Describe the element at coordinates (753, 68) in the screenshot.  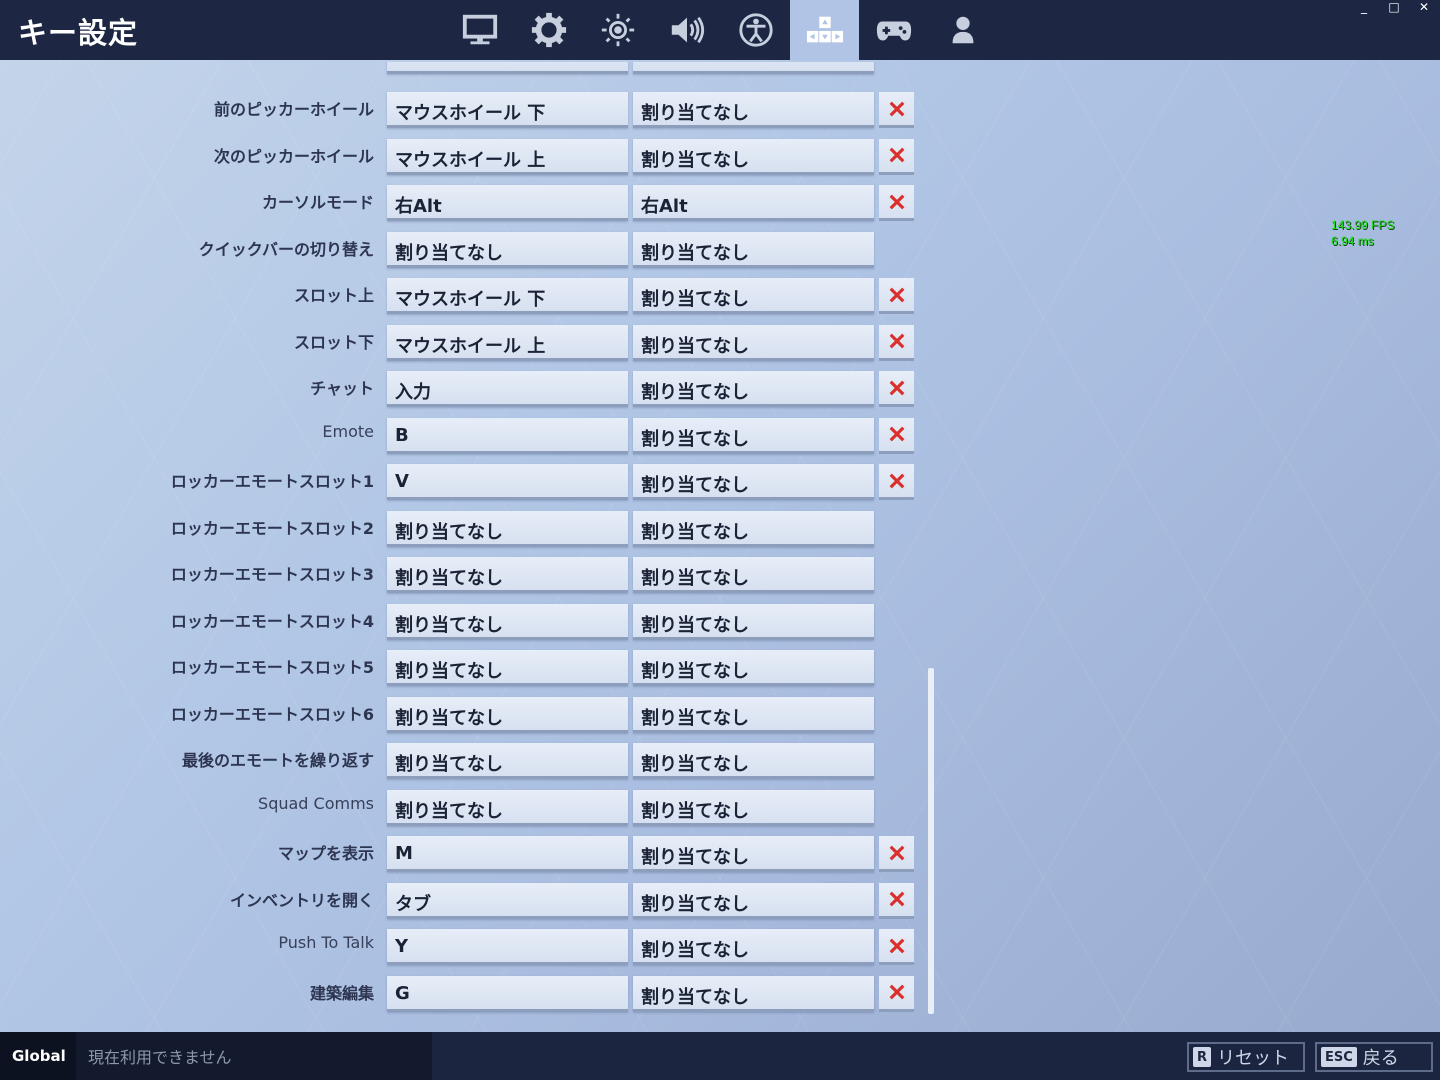
I see `secondary-key-button` at that location.